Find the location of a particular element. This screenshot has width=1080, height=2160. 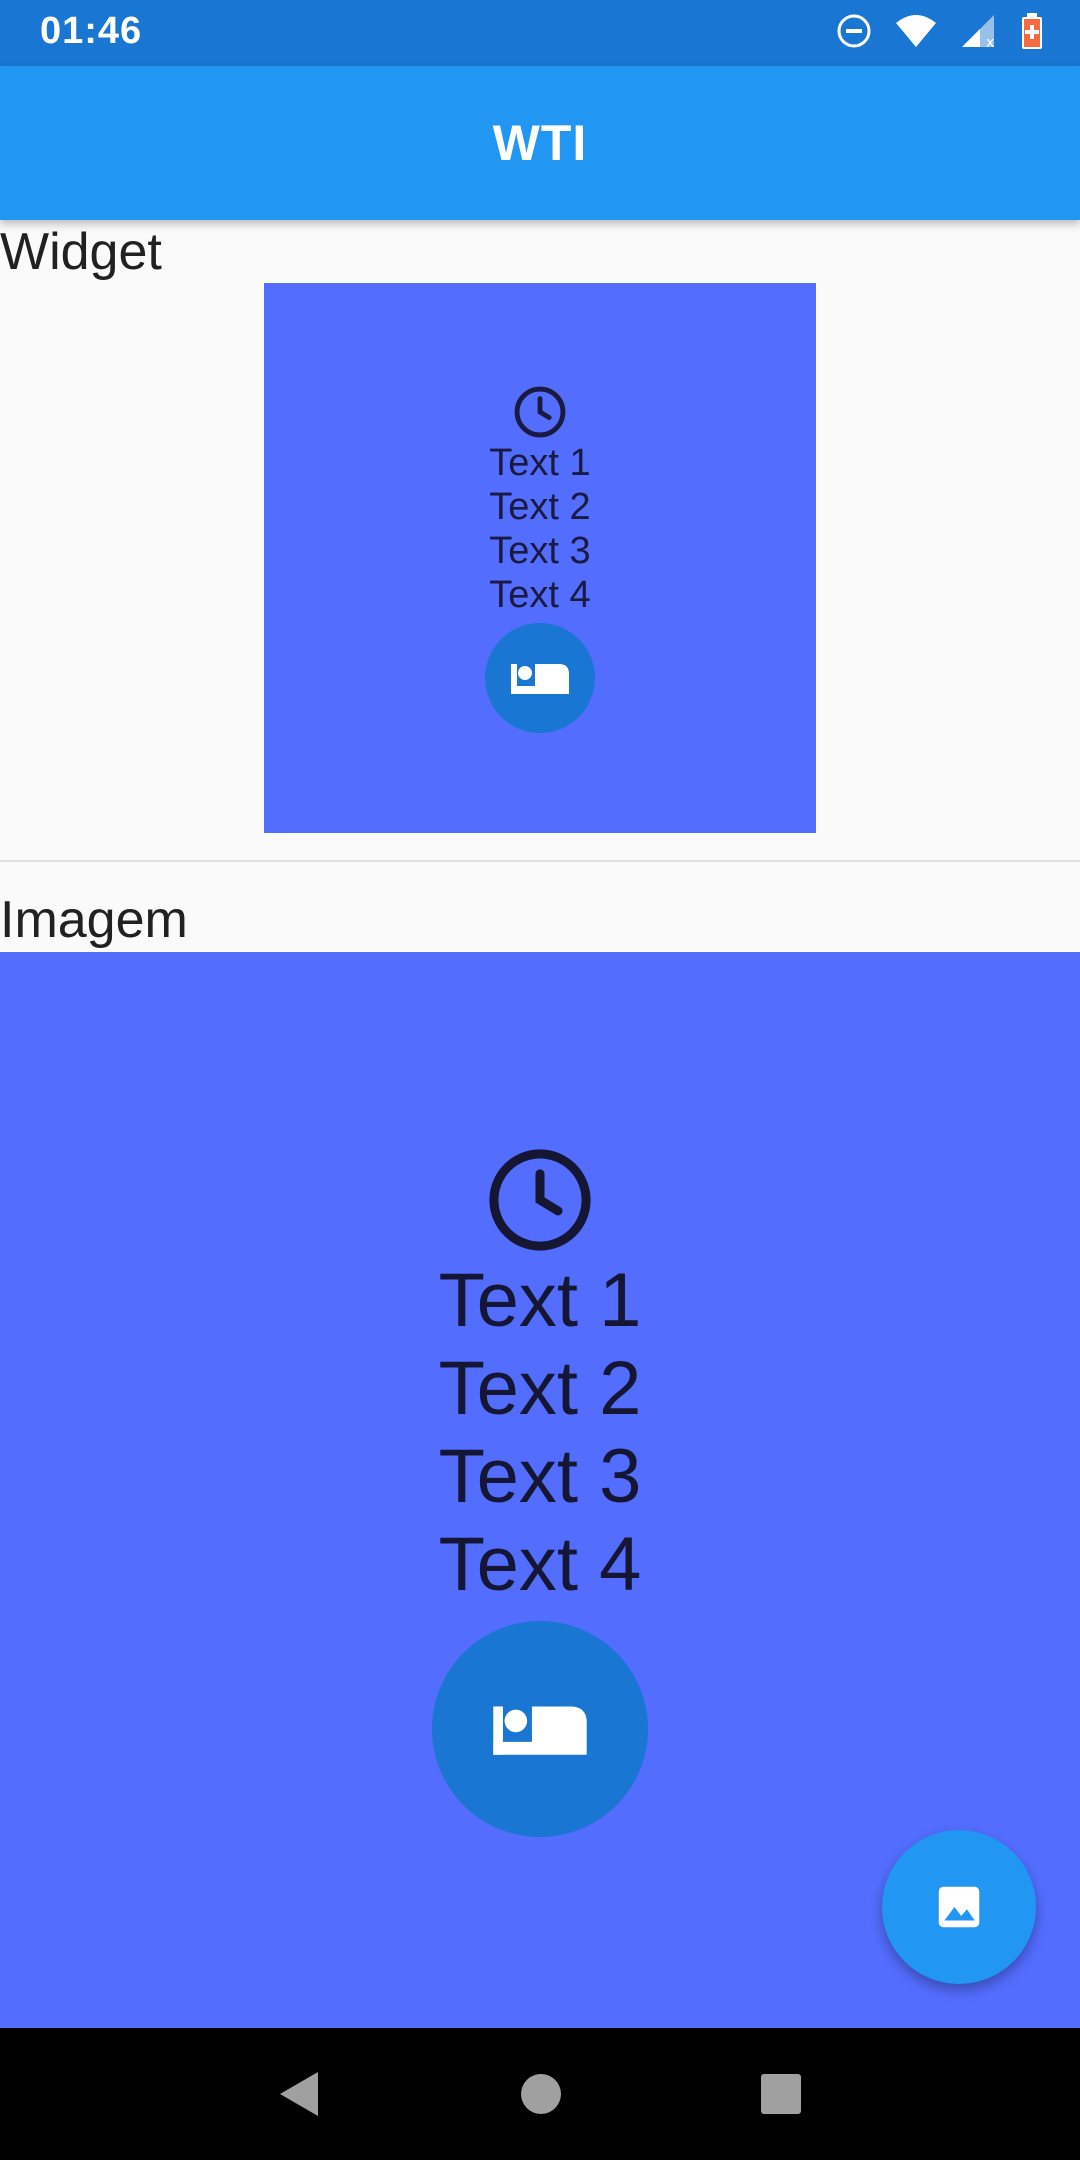

app-title: WTI is located at coordinates (540, 143).